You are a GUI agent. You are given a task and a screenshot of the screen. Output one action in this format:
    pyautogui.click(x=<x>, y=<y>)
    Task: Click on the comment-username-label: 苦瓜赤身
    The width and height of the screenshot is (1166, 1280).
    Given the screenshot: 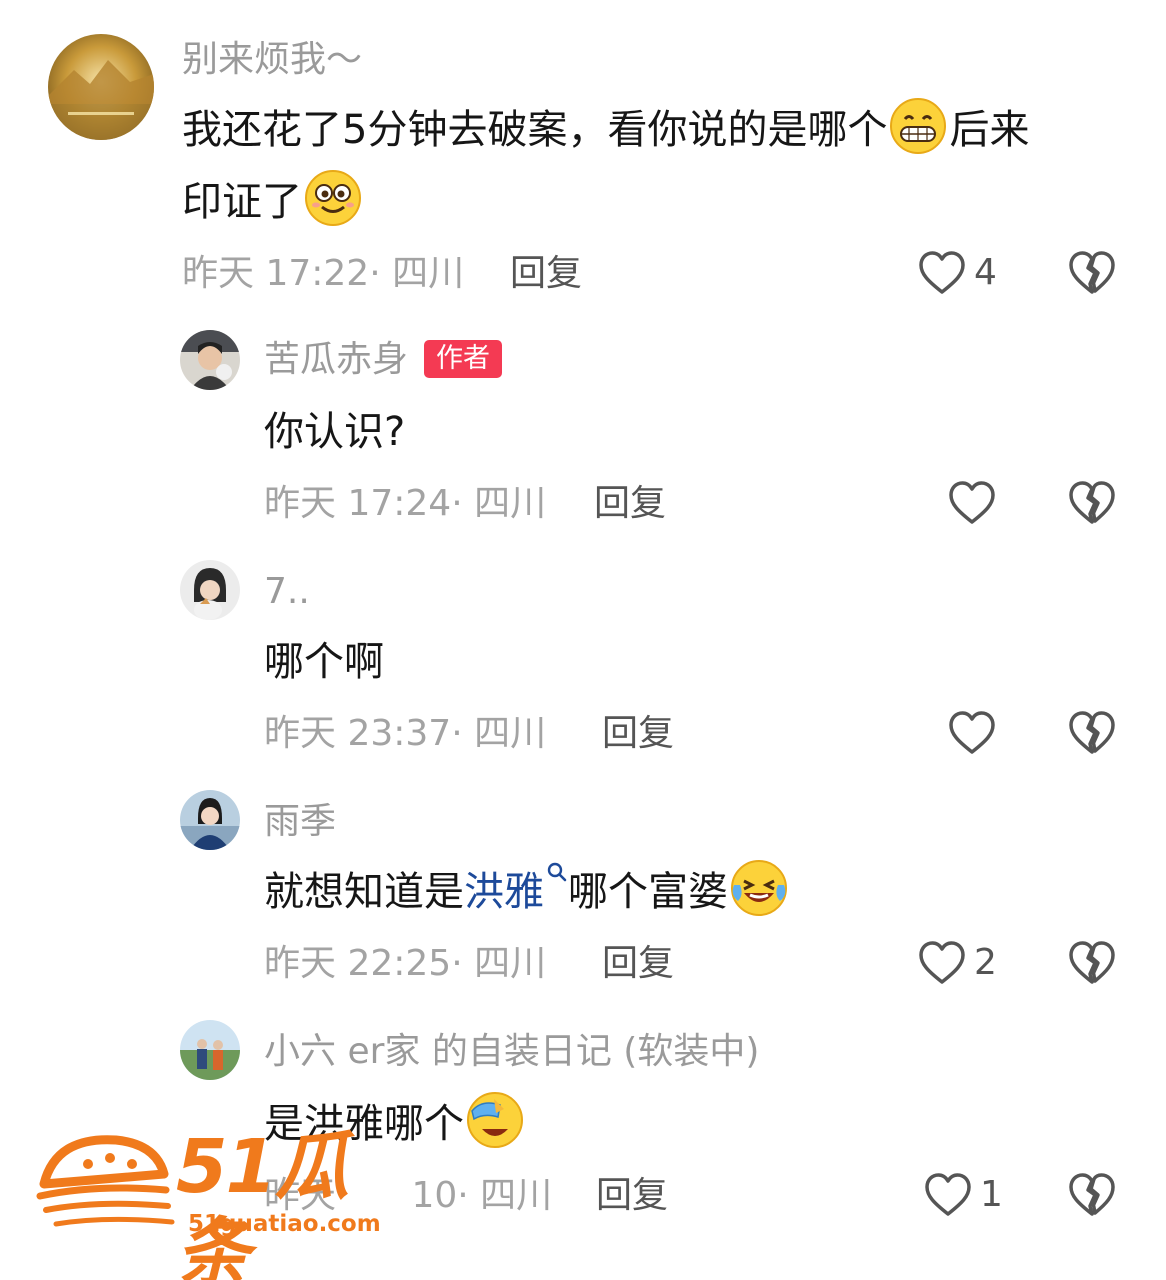 What is the action you would take?
    pyautogui.click(x=336, y=359)
    